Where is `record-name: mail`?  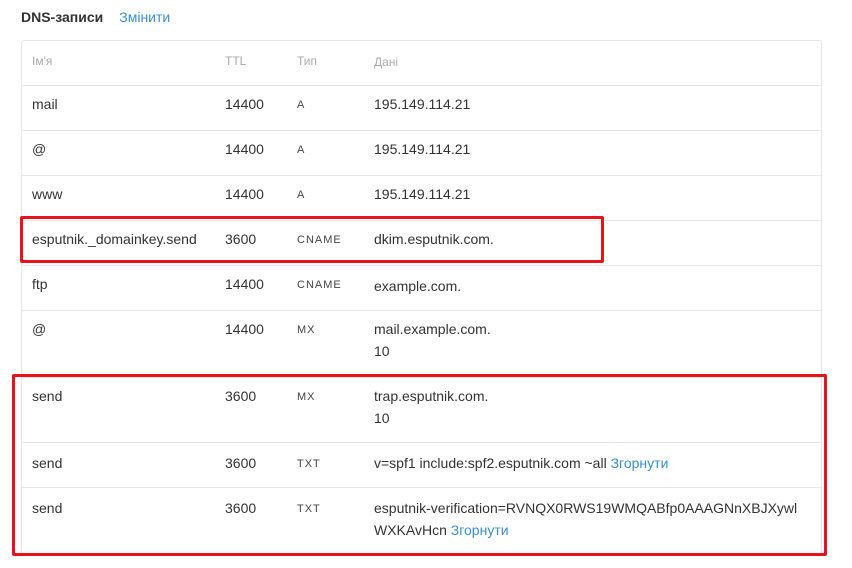
record-name: mail is located at coordinates (45, 104).